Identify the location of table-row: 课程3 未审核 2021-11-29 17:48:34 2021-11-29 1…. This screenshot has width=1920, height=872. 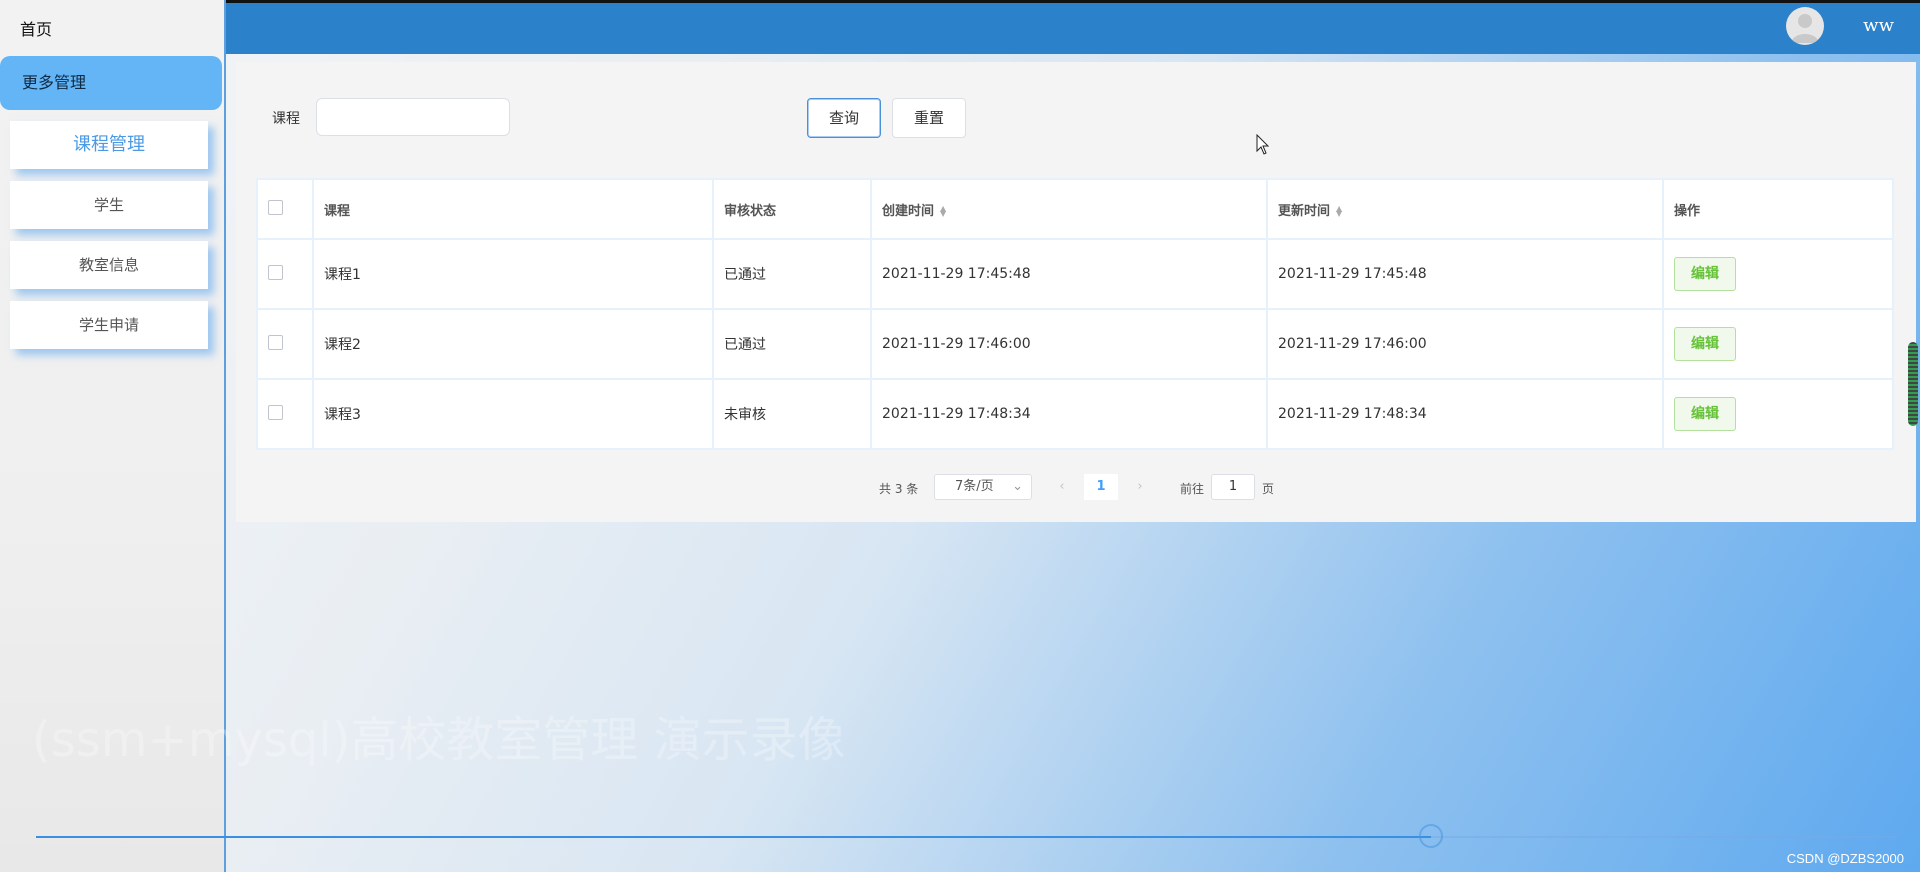
(1075, 414).